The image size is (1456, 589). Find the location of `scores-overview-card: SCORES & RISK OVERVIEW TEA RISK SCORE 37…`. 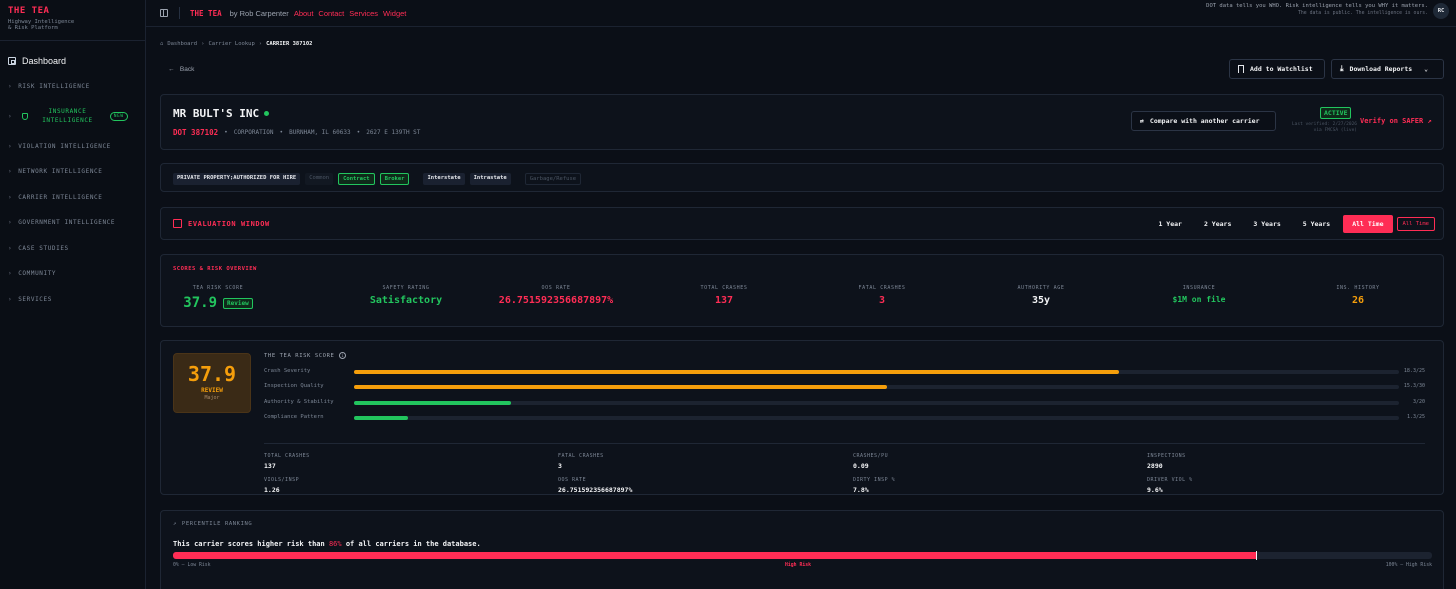

scores-overview-card: SCORES & RISK OVERVIEW TEA RISK SCORE 37… is located at coordinates (802, 290).